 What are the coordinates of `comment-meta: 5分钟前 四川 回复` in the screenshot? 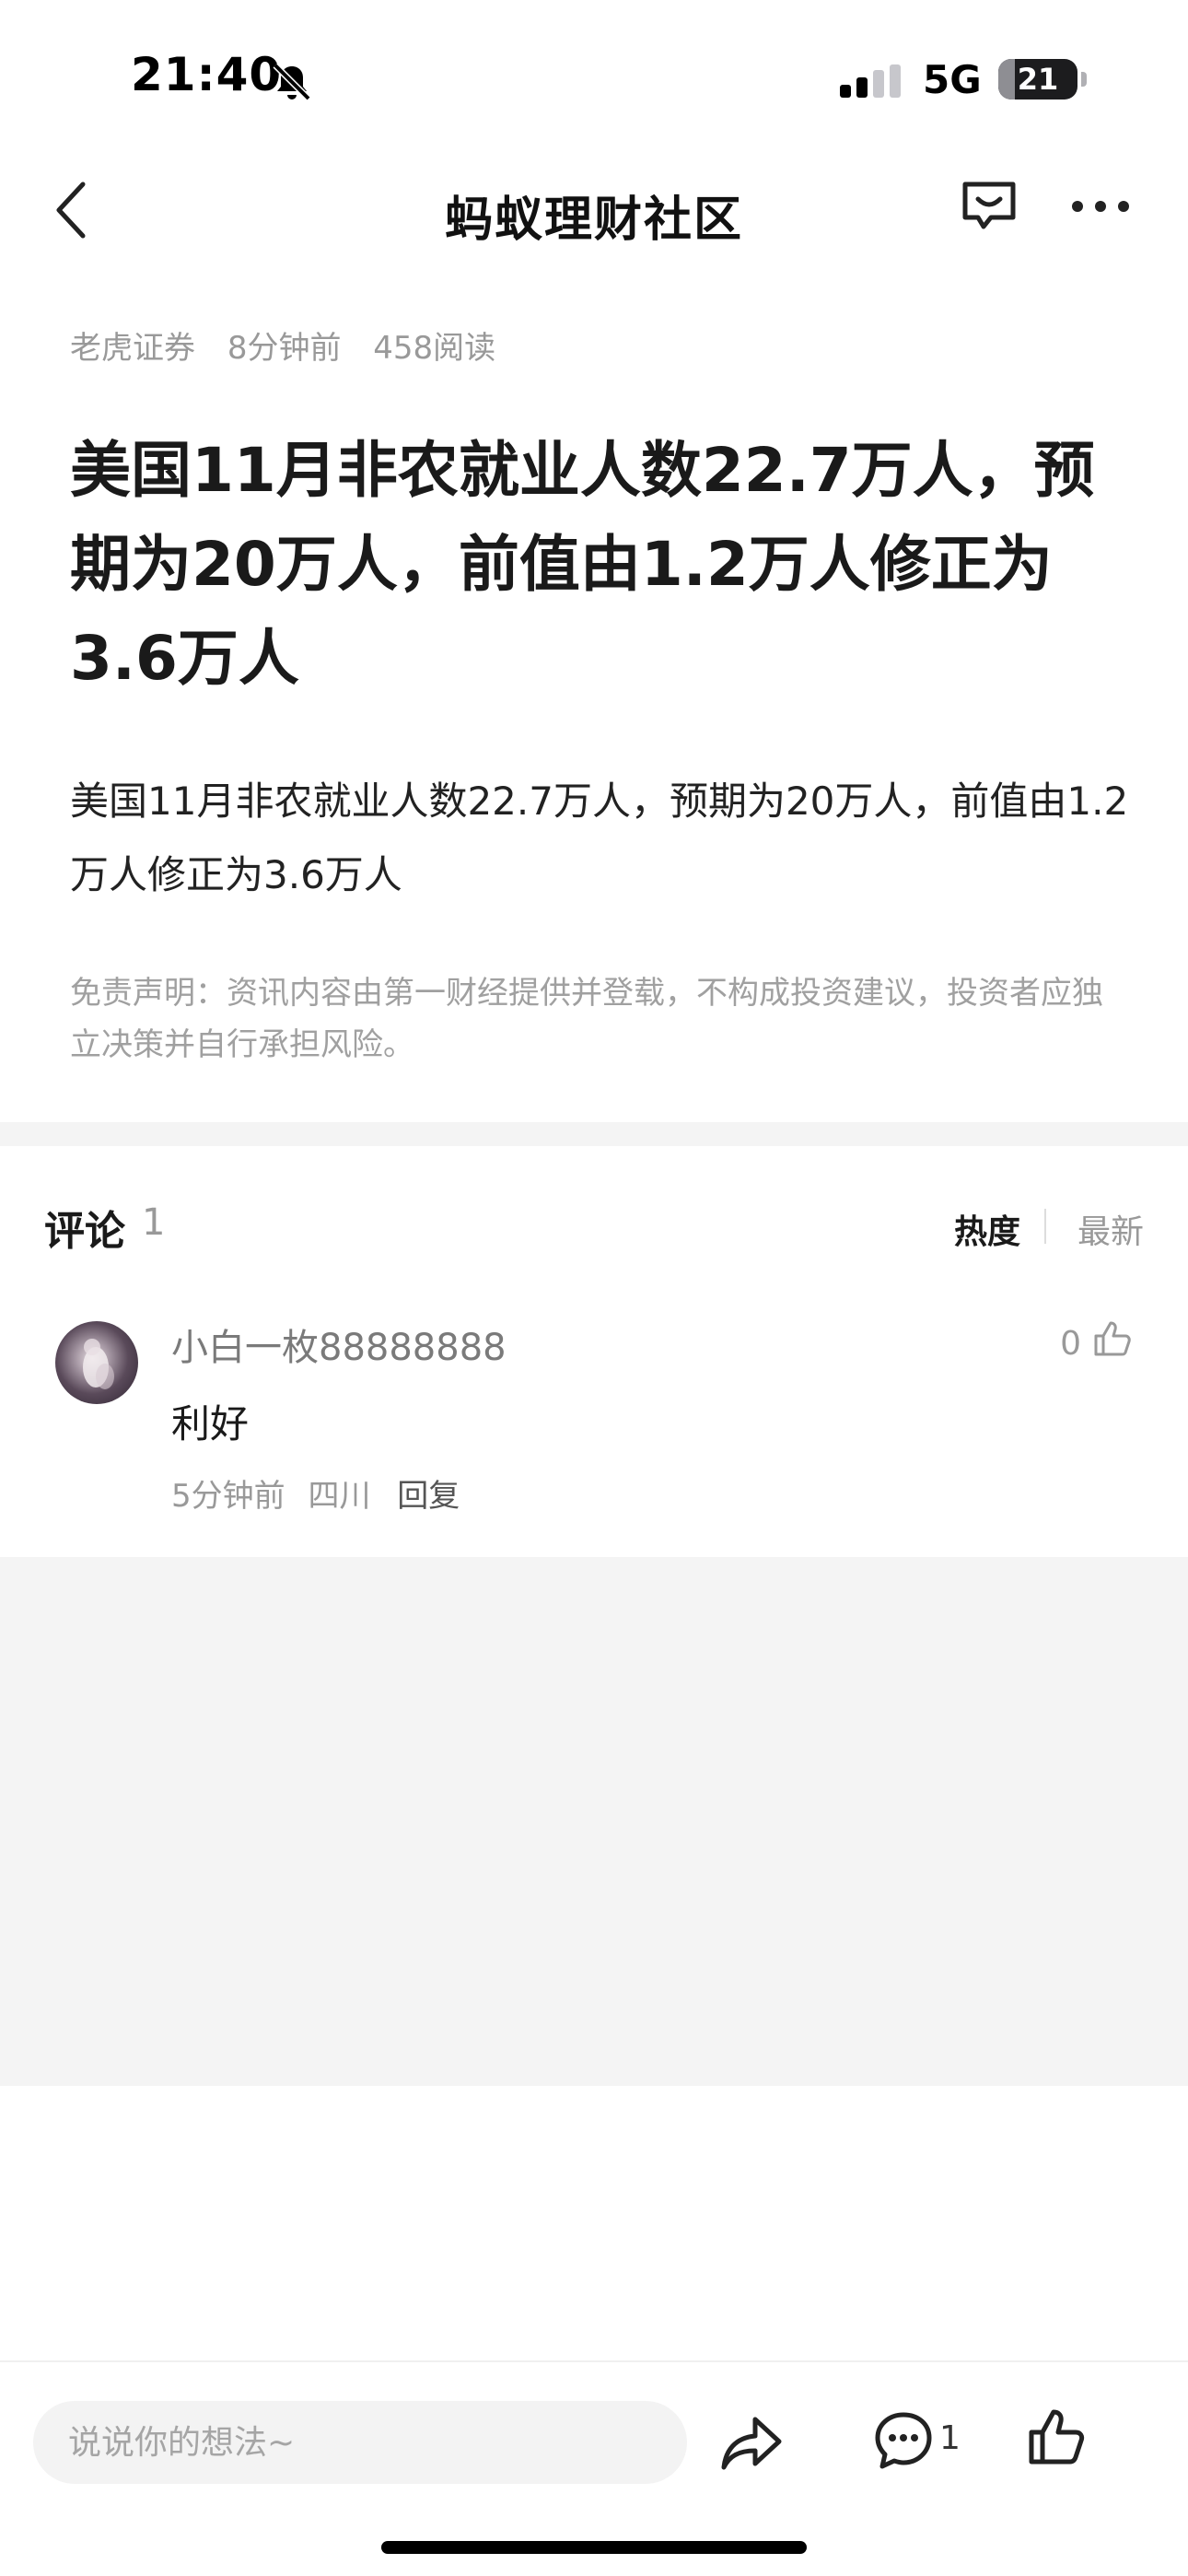 It's located at (321, 1493).